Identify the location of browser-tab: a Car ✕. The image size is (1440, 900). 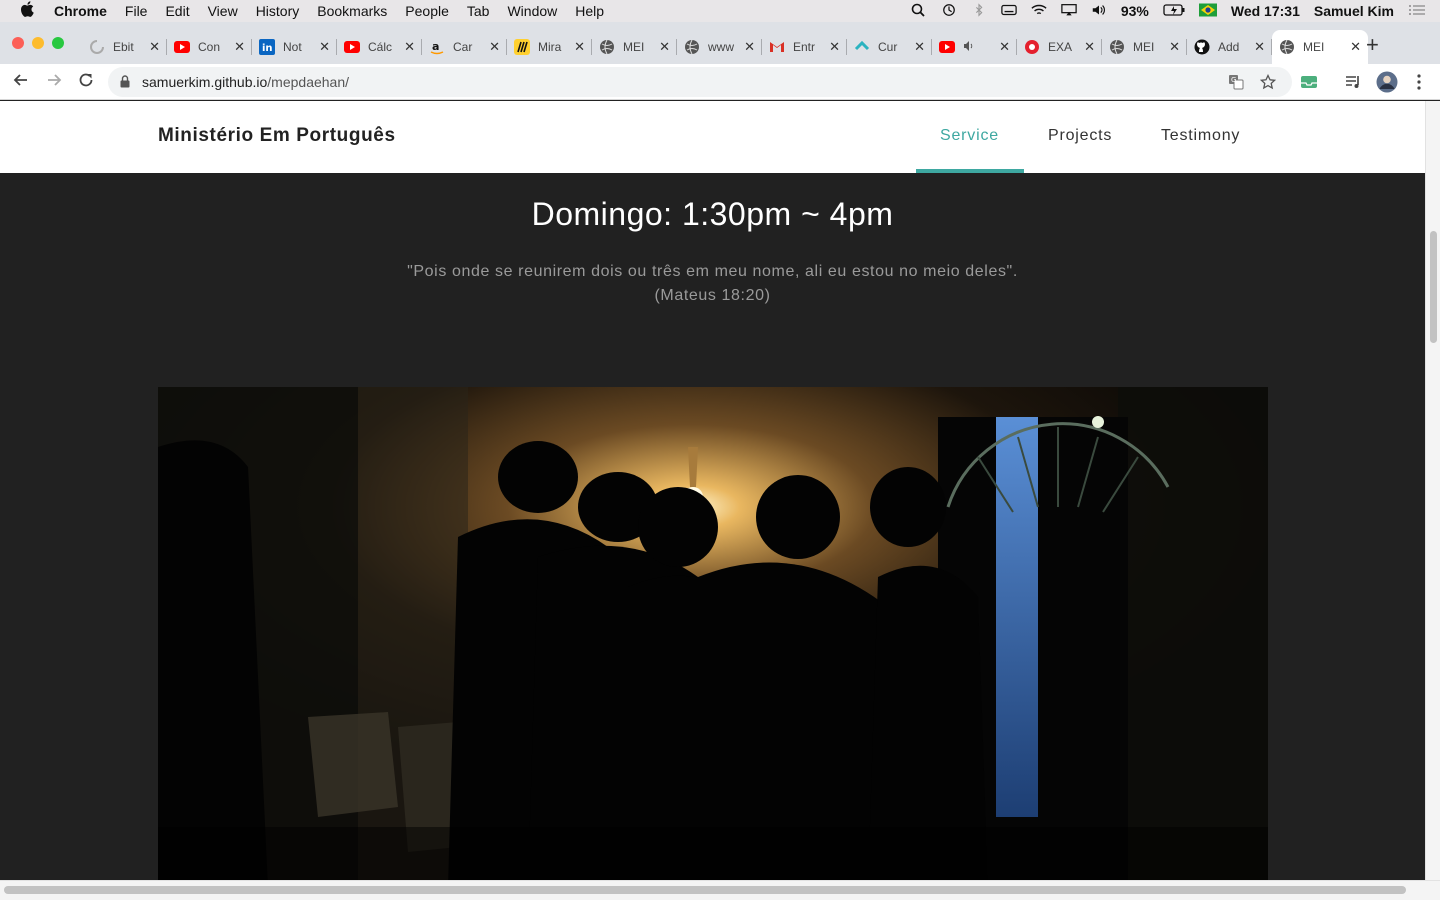
(464, 47).